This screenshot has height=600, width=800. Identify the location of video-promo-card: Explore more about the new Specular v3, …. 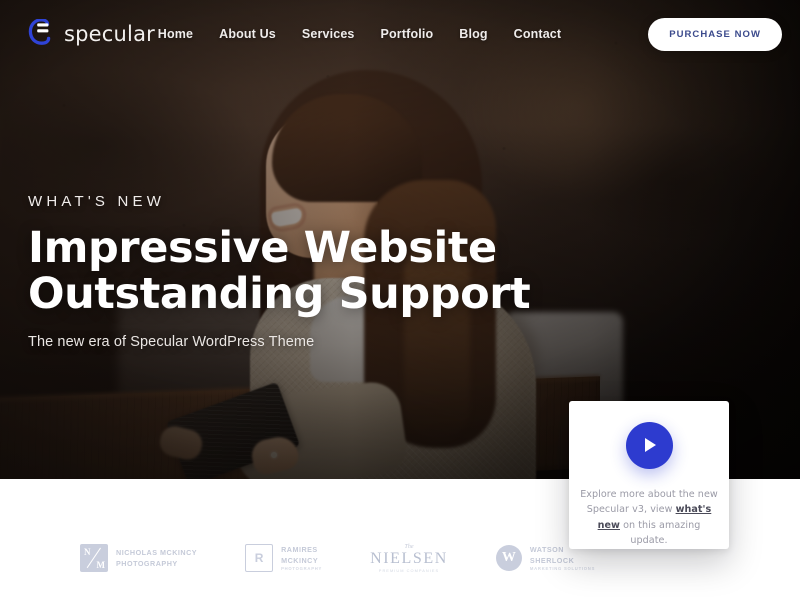
(649, 475).